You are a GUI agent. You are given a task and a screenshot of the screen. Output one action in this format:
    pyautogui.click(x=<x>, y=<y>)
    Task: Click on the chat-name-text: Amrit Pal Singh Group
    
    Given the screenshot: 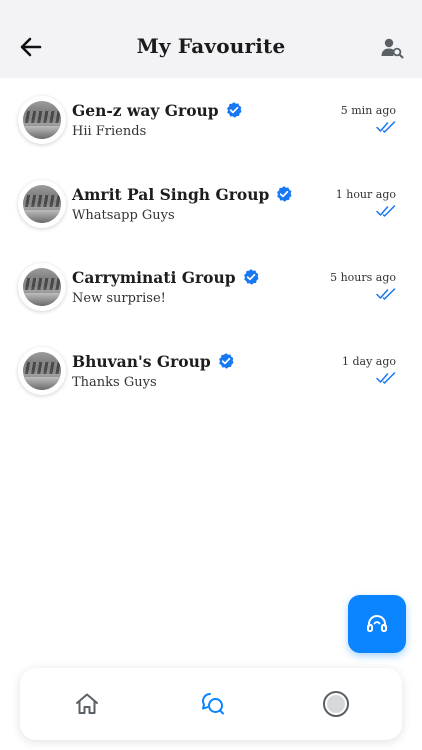 What is the action you would take?
    pyautogui.click(x=171, y=194)
    